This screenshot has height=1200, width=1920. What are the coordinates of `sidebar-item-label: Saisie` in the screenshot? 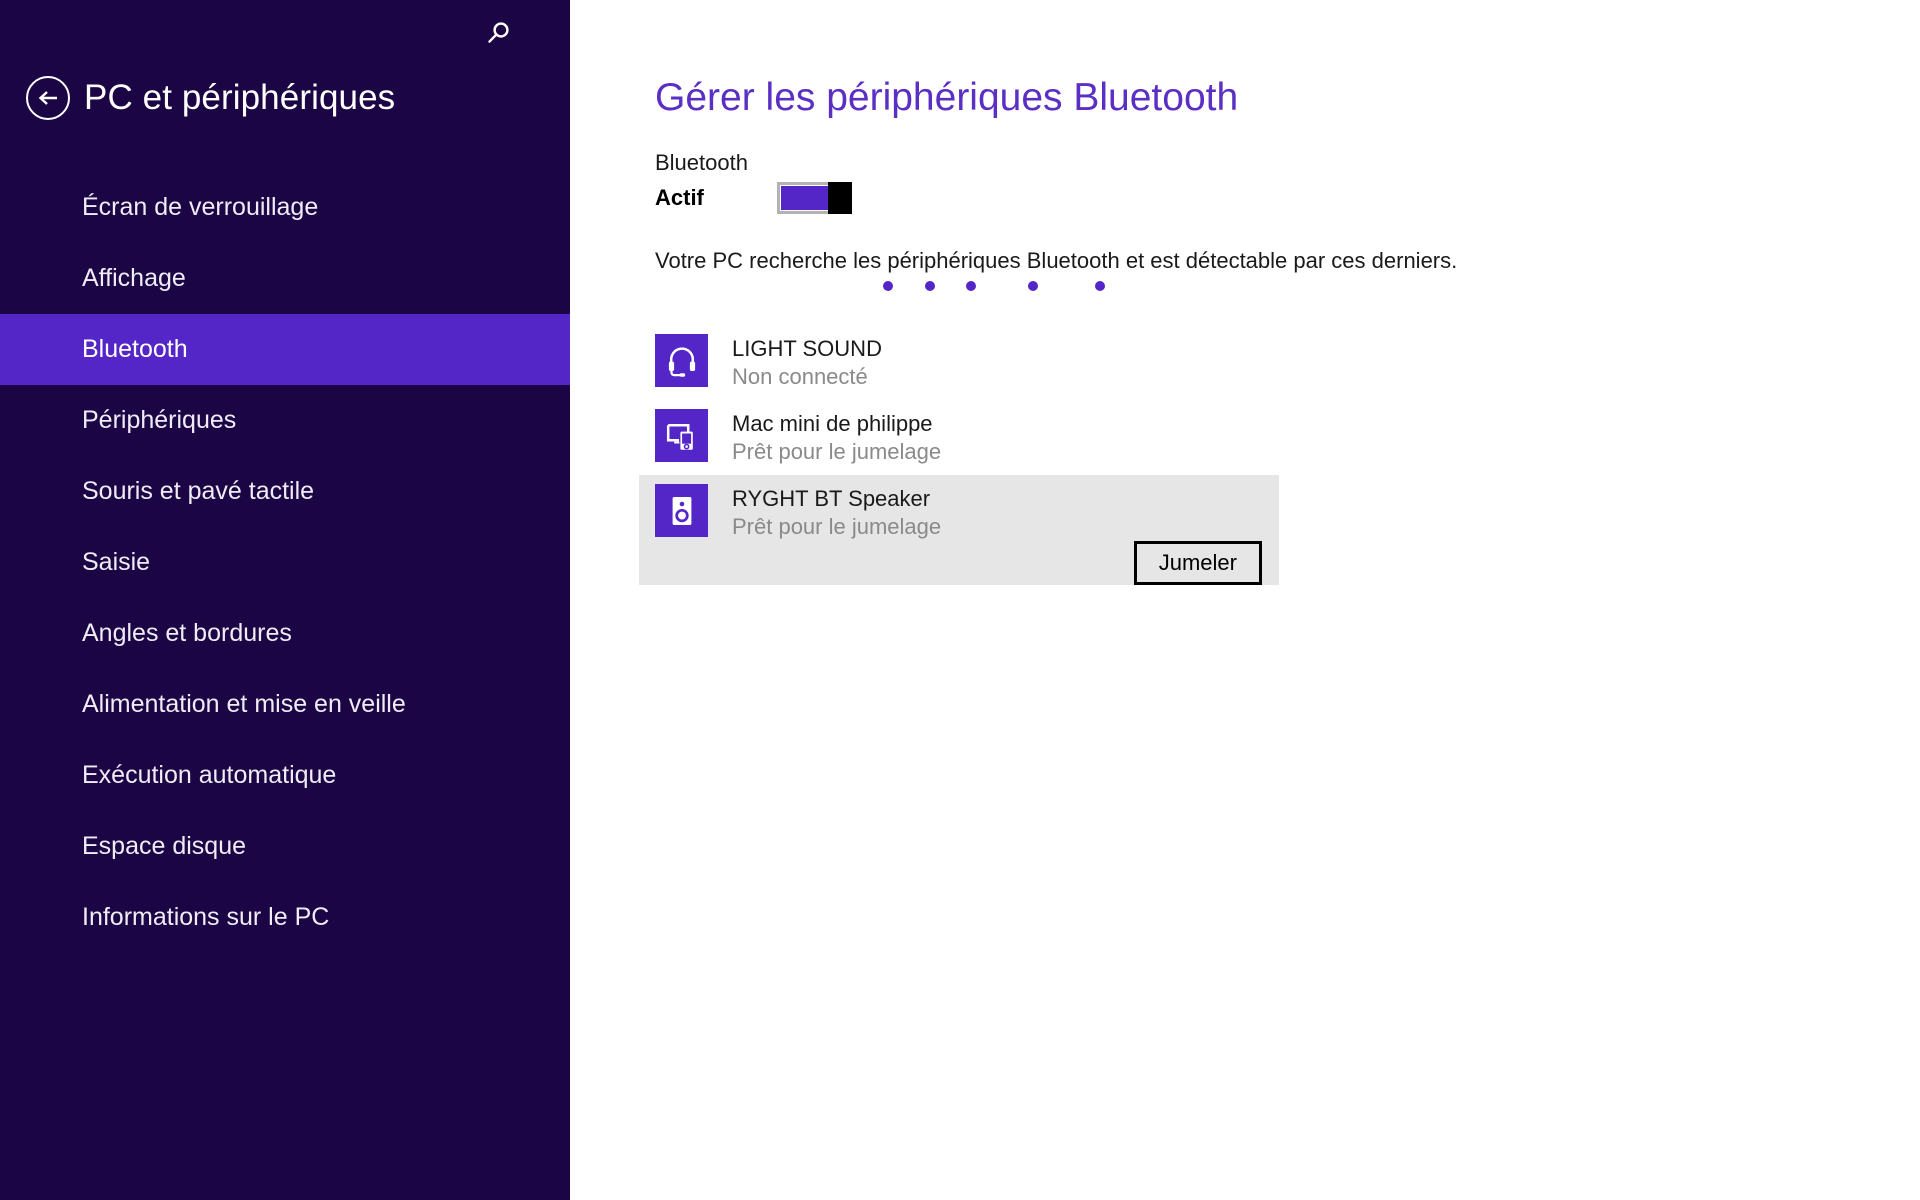 It's located at (116, 562).